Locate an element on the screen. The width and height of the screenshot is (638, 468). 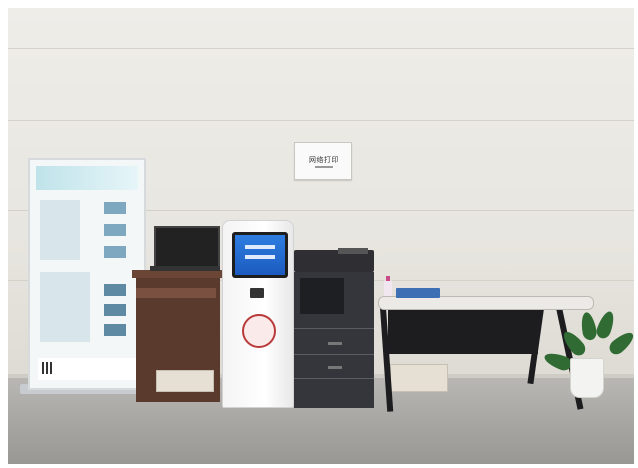
banner-header is located at coordinates (87, 178).